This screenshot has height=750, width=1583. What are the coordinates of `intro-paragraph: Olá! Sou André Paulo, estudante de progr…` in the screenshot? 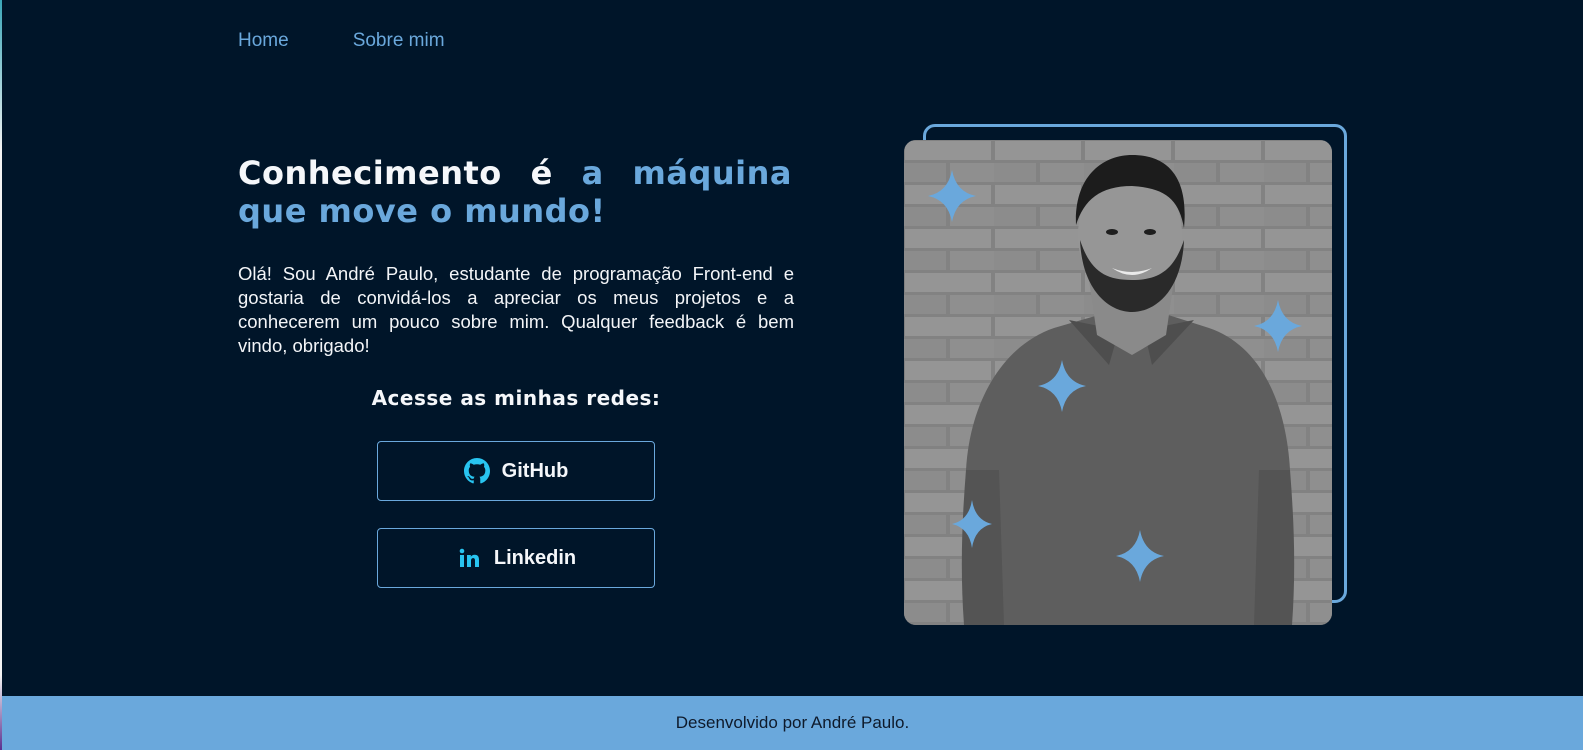 It's located at (516, 309).